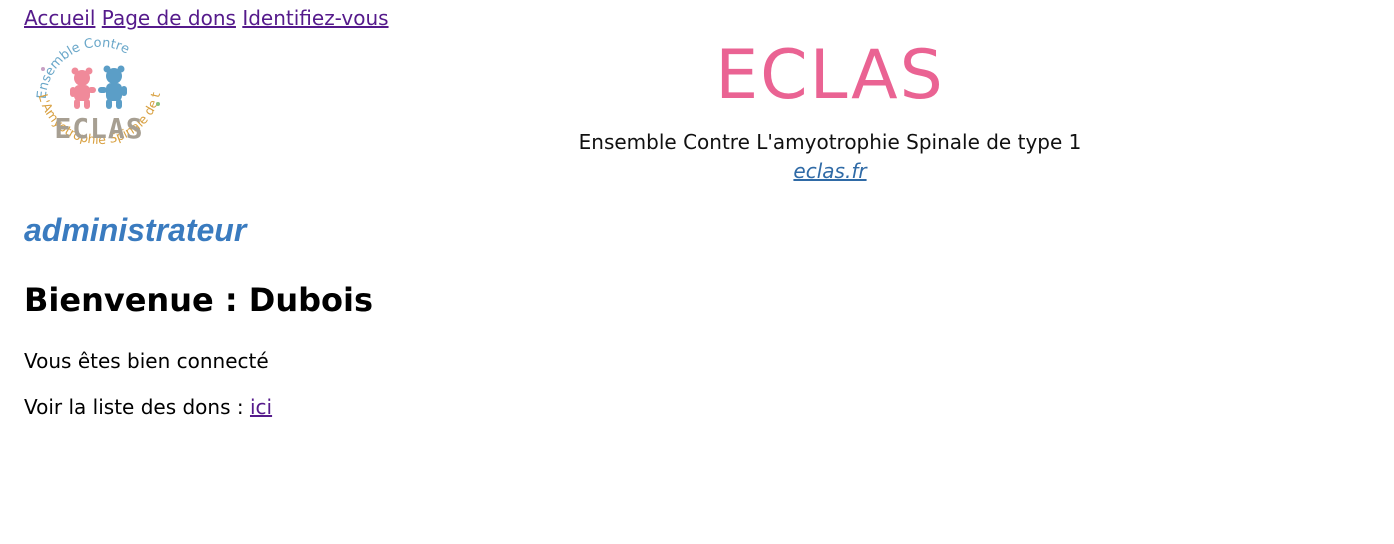 The image size is (1394, 544). Describe the element at coordinates (169, 18) in the screenshot. I see `nav-link-donations: Page de dons` at that location.